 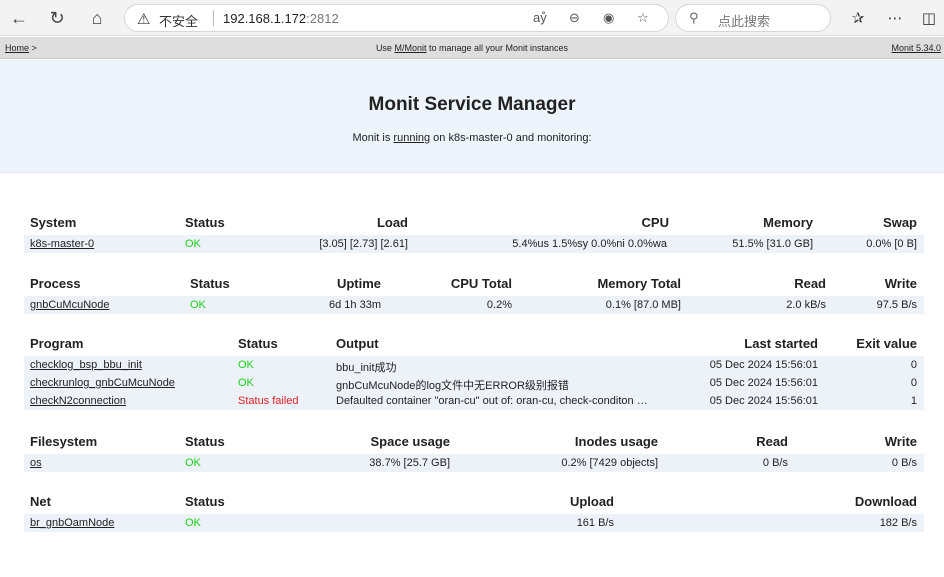 What do you see at coordinates (481, 283) in the screenshot?
I see `process-header-cpu: CPU Total` at bounding box center [481, 283].